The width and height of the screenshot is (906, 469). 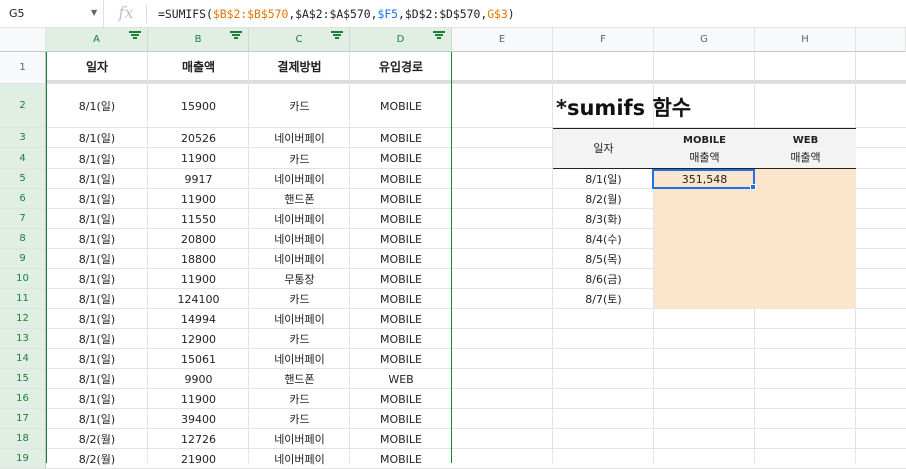 I want to click on formula-ref-criteria-channel: G$3, so click(x=497, y=14).